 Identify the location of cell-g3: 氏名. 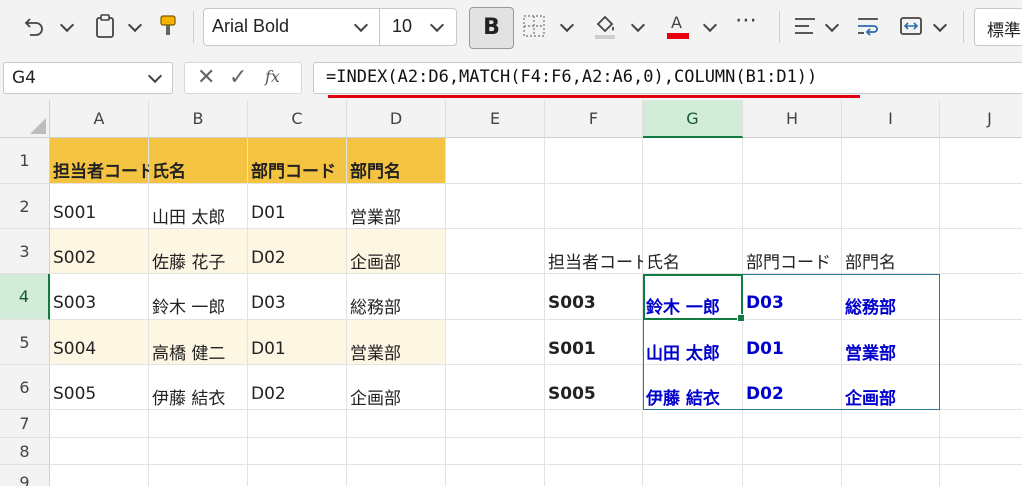
(693, 251).